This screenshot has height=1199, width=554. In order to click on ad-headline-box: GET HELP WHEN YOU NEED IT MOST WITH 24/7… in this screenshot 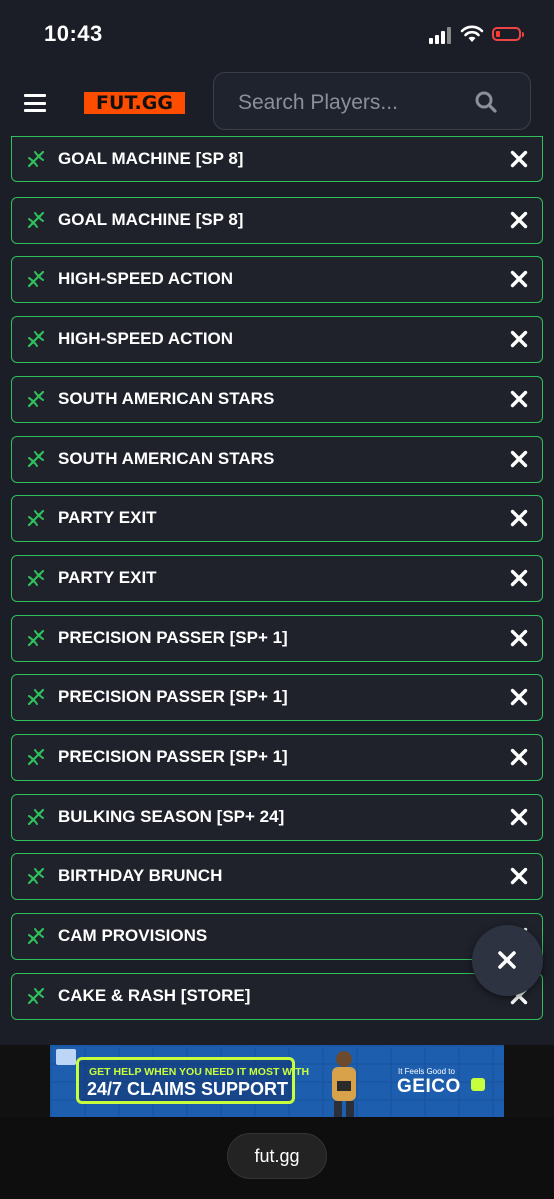, I will do `click(192, 1080)`.